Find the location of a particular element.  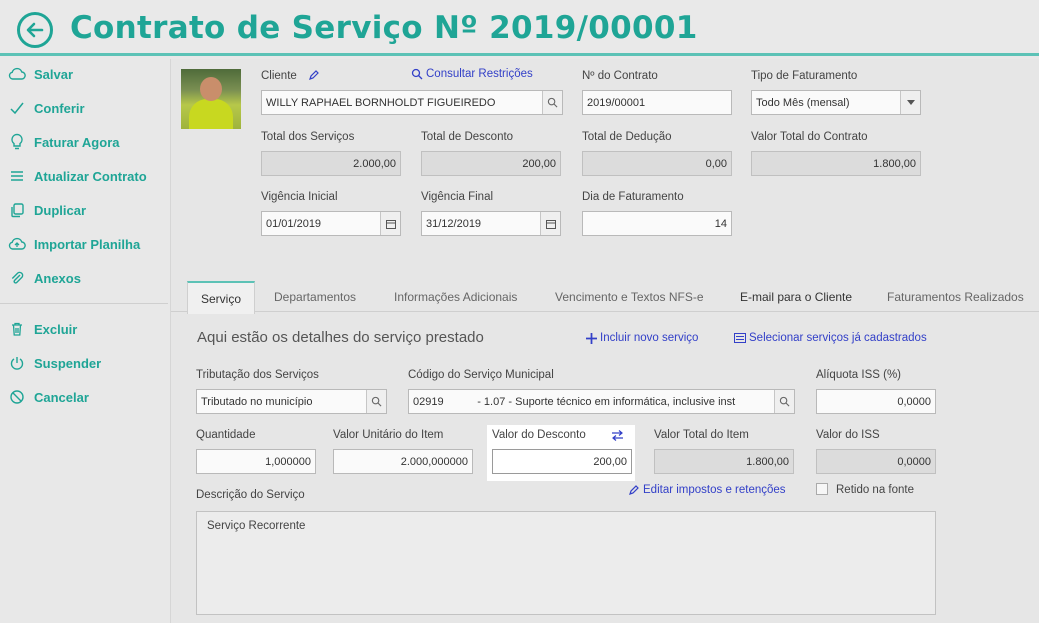

sidebar-item-label: Excluir is located at coordinates (56, 329).